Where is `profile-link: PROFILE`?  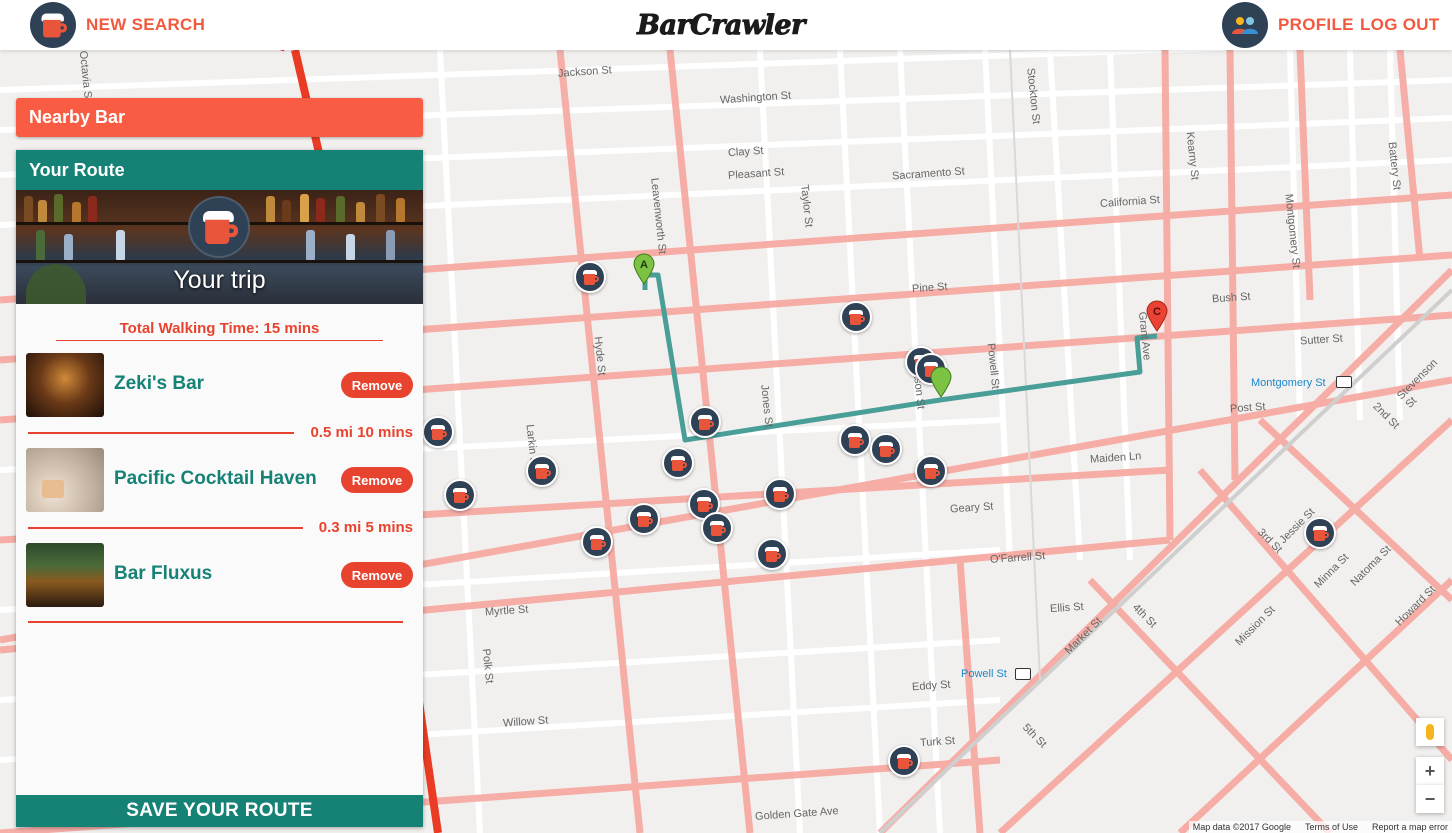 profile-link: PROFILE is located at coordinates (1316, 25).